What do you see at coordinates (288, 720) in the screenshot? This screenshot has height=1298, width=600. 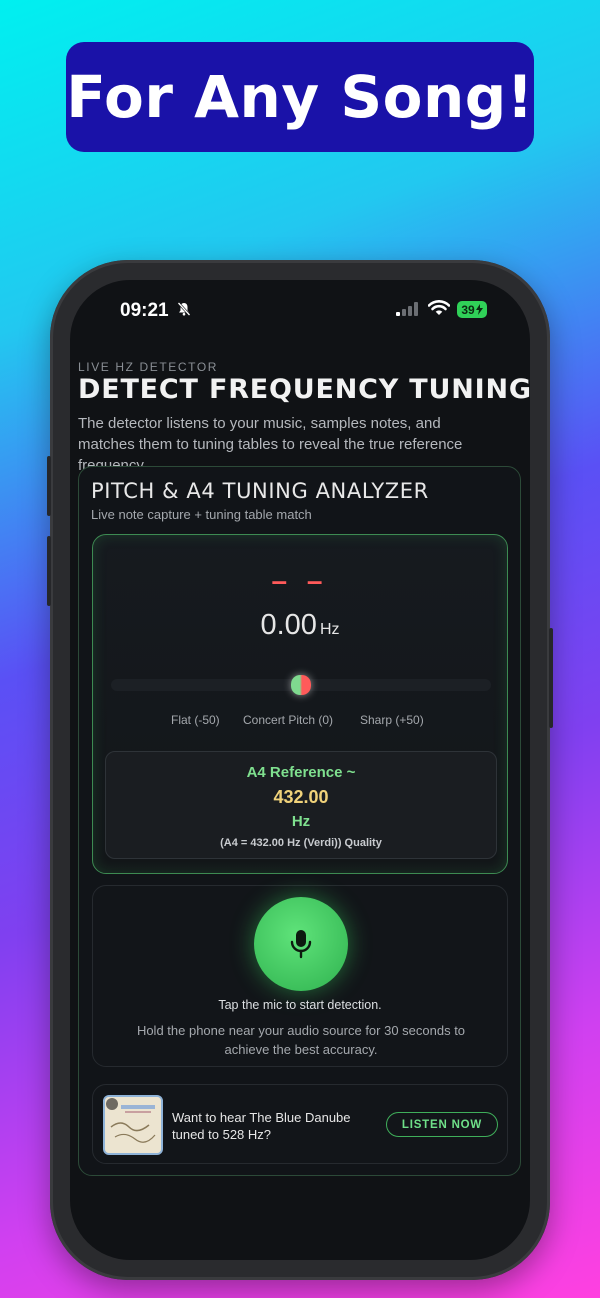 I see `scale-center-label: Concert Pitch (0)` at bounding box center [288, 720].